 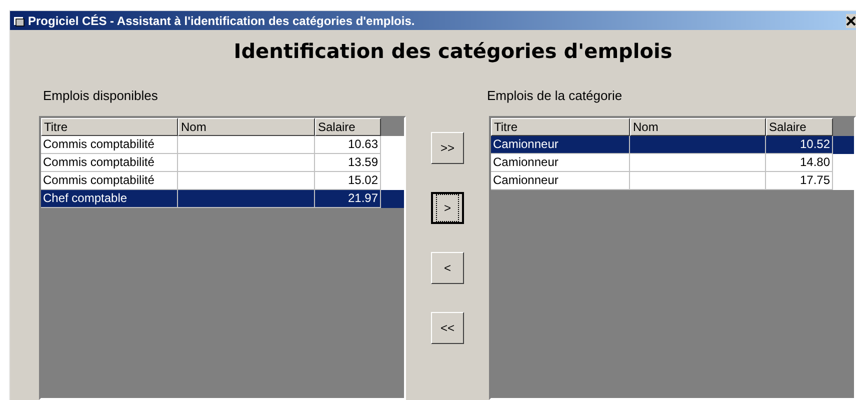 I want to click on page-heading: Identification des catégories d'emplois, so click(x=453, y=51).